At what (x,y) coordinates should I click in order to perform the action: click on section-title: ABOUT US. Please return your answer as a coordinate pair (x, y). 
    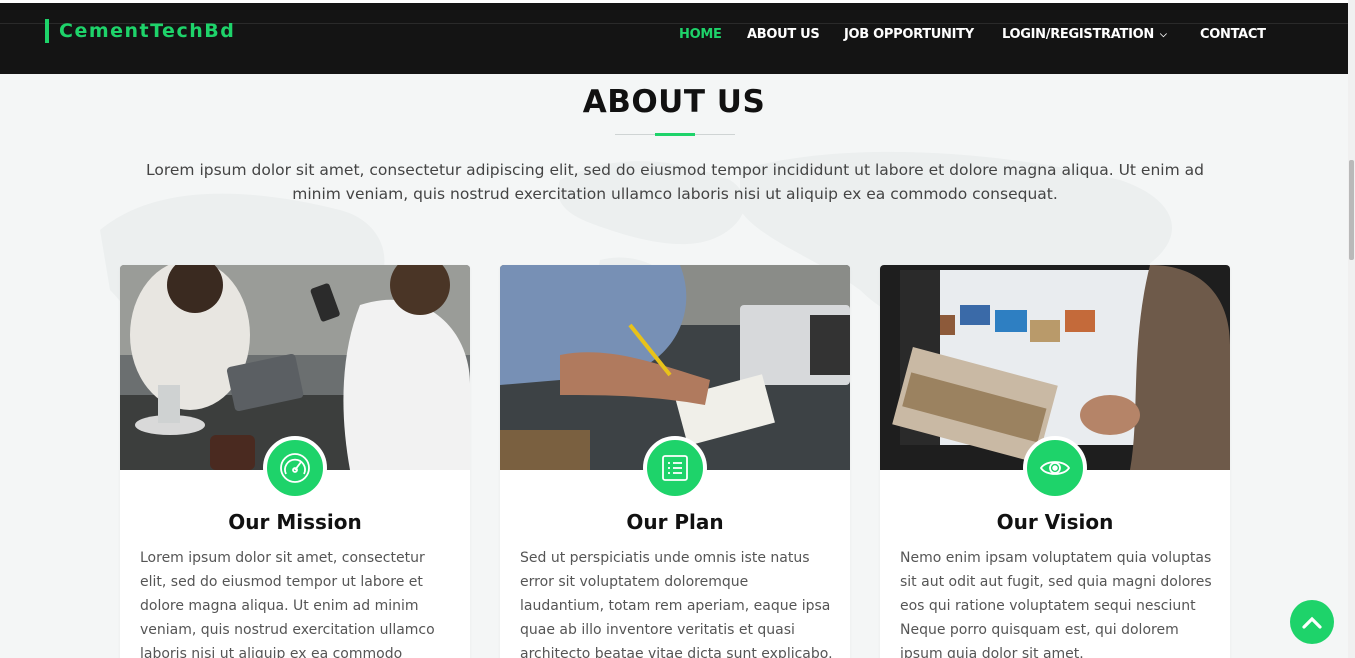
    Looking at the image, I should click on (674, 102).